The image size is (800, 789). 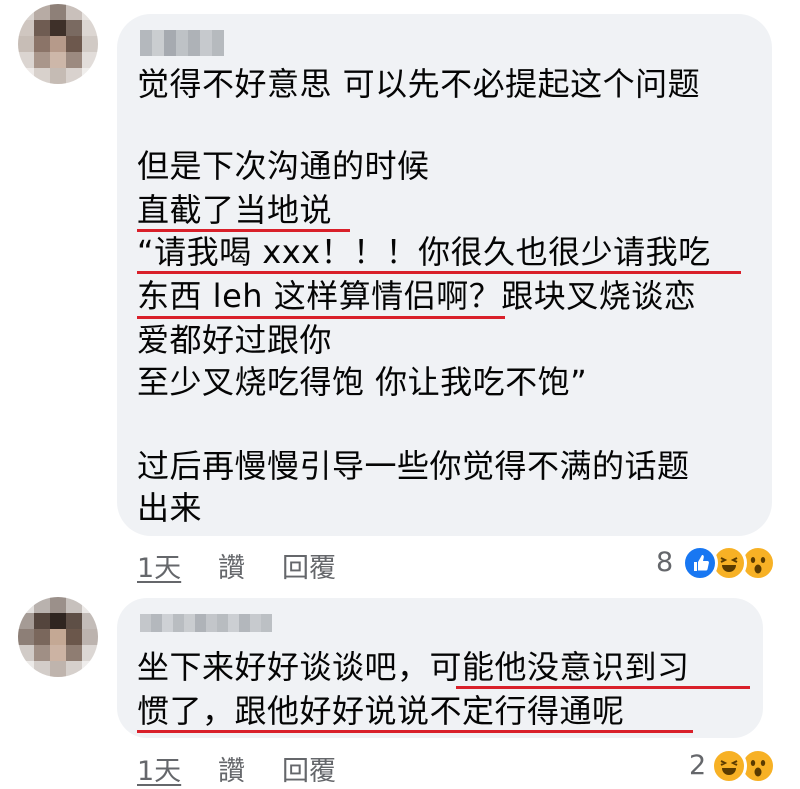 What do you see at coordinates (664, 562) in the screenshot?
I see `reaction-count: 8` at bounding box center [664, 562].